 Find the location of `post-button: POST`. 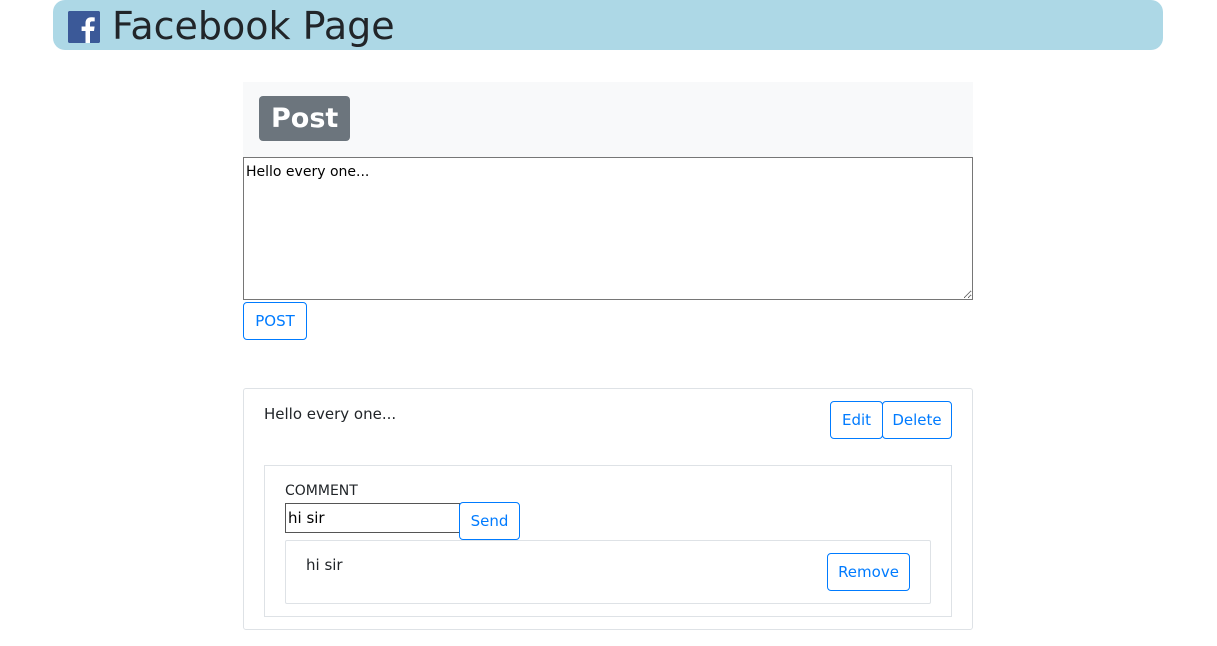

post-button: POST is located at coordinates (275, 321).